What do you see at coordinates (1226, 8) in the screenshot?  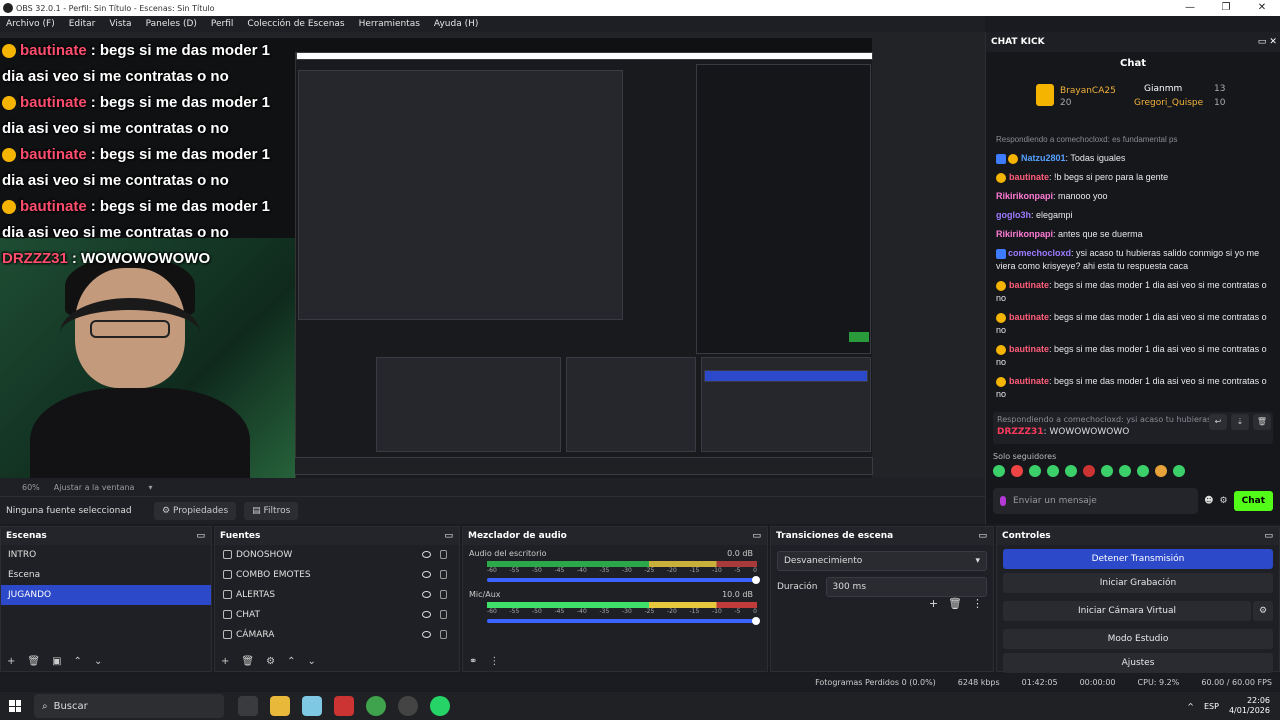 I see `maximize-button: ❐` at bounding box center [1226, 8].